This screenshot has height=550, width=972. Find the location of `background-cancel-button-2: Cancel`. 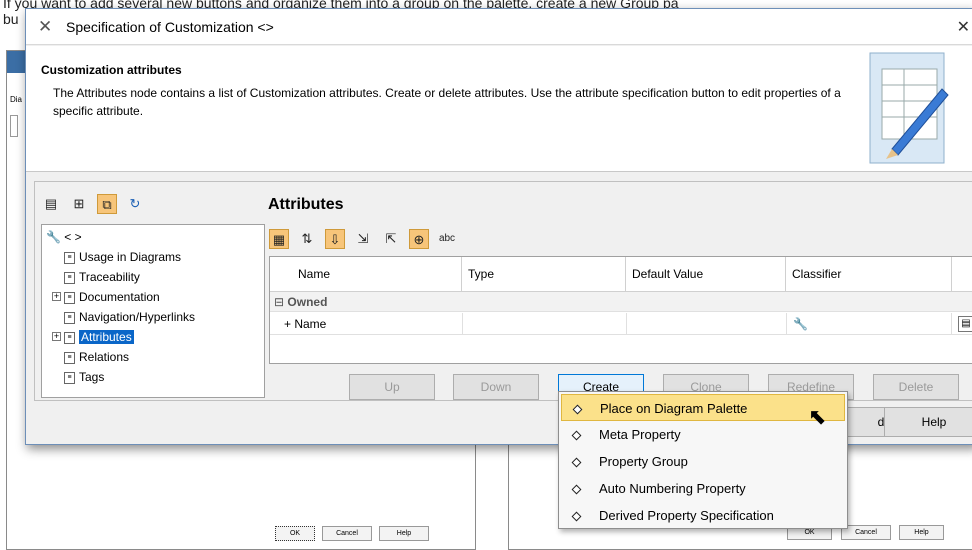

background-cancel-button-2: Cancel is located at coordinates (866, 532).